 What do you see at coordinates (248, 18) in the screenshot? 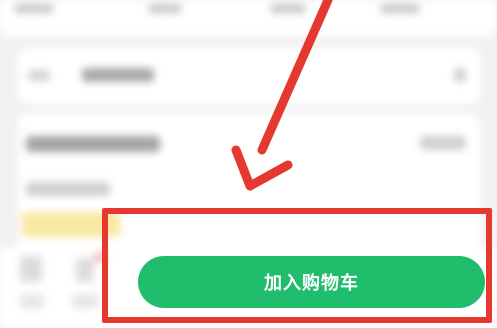
I see `top-info-card` at bounding box center [248, 18].